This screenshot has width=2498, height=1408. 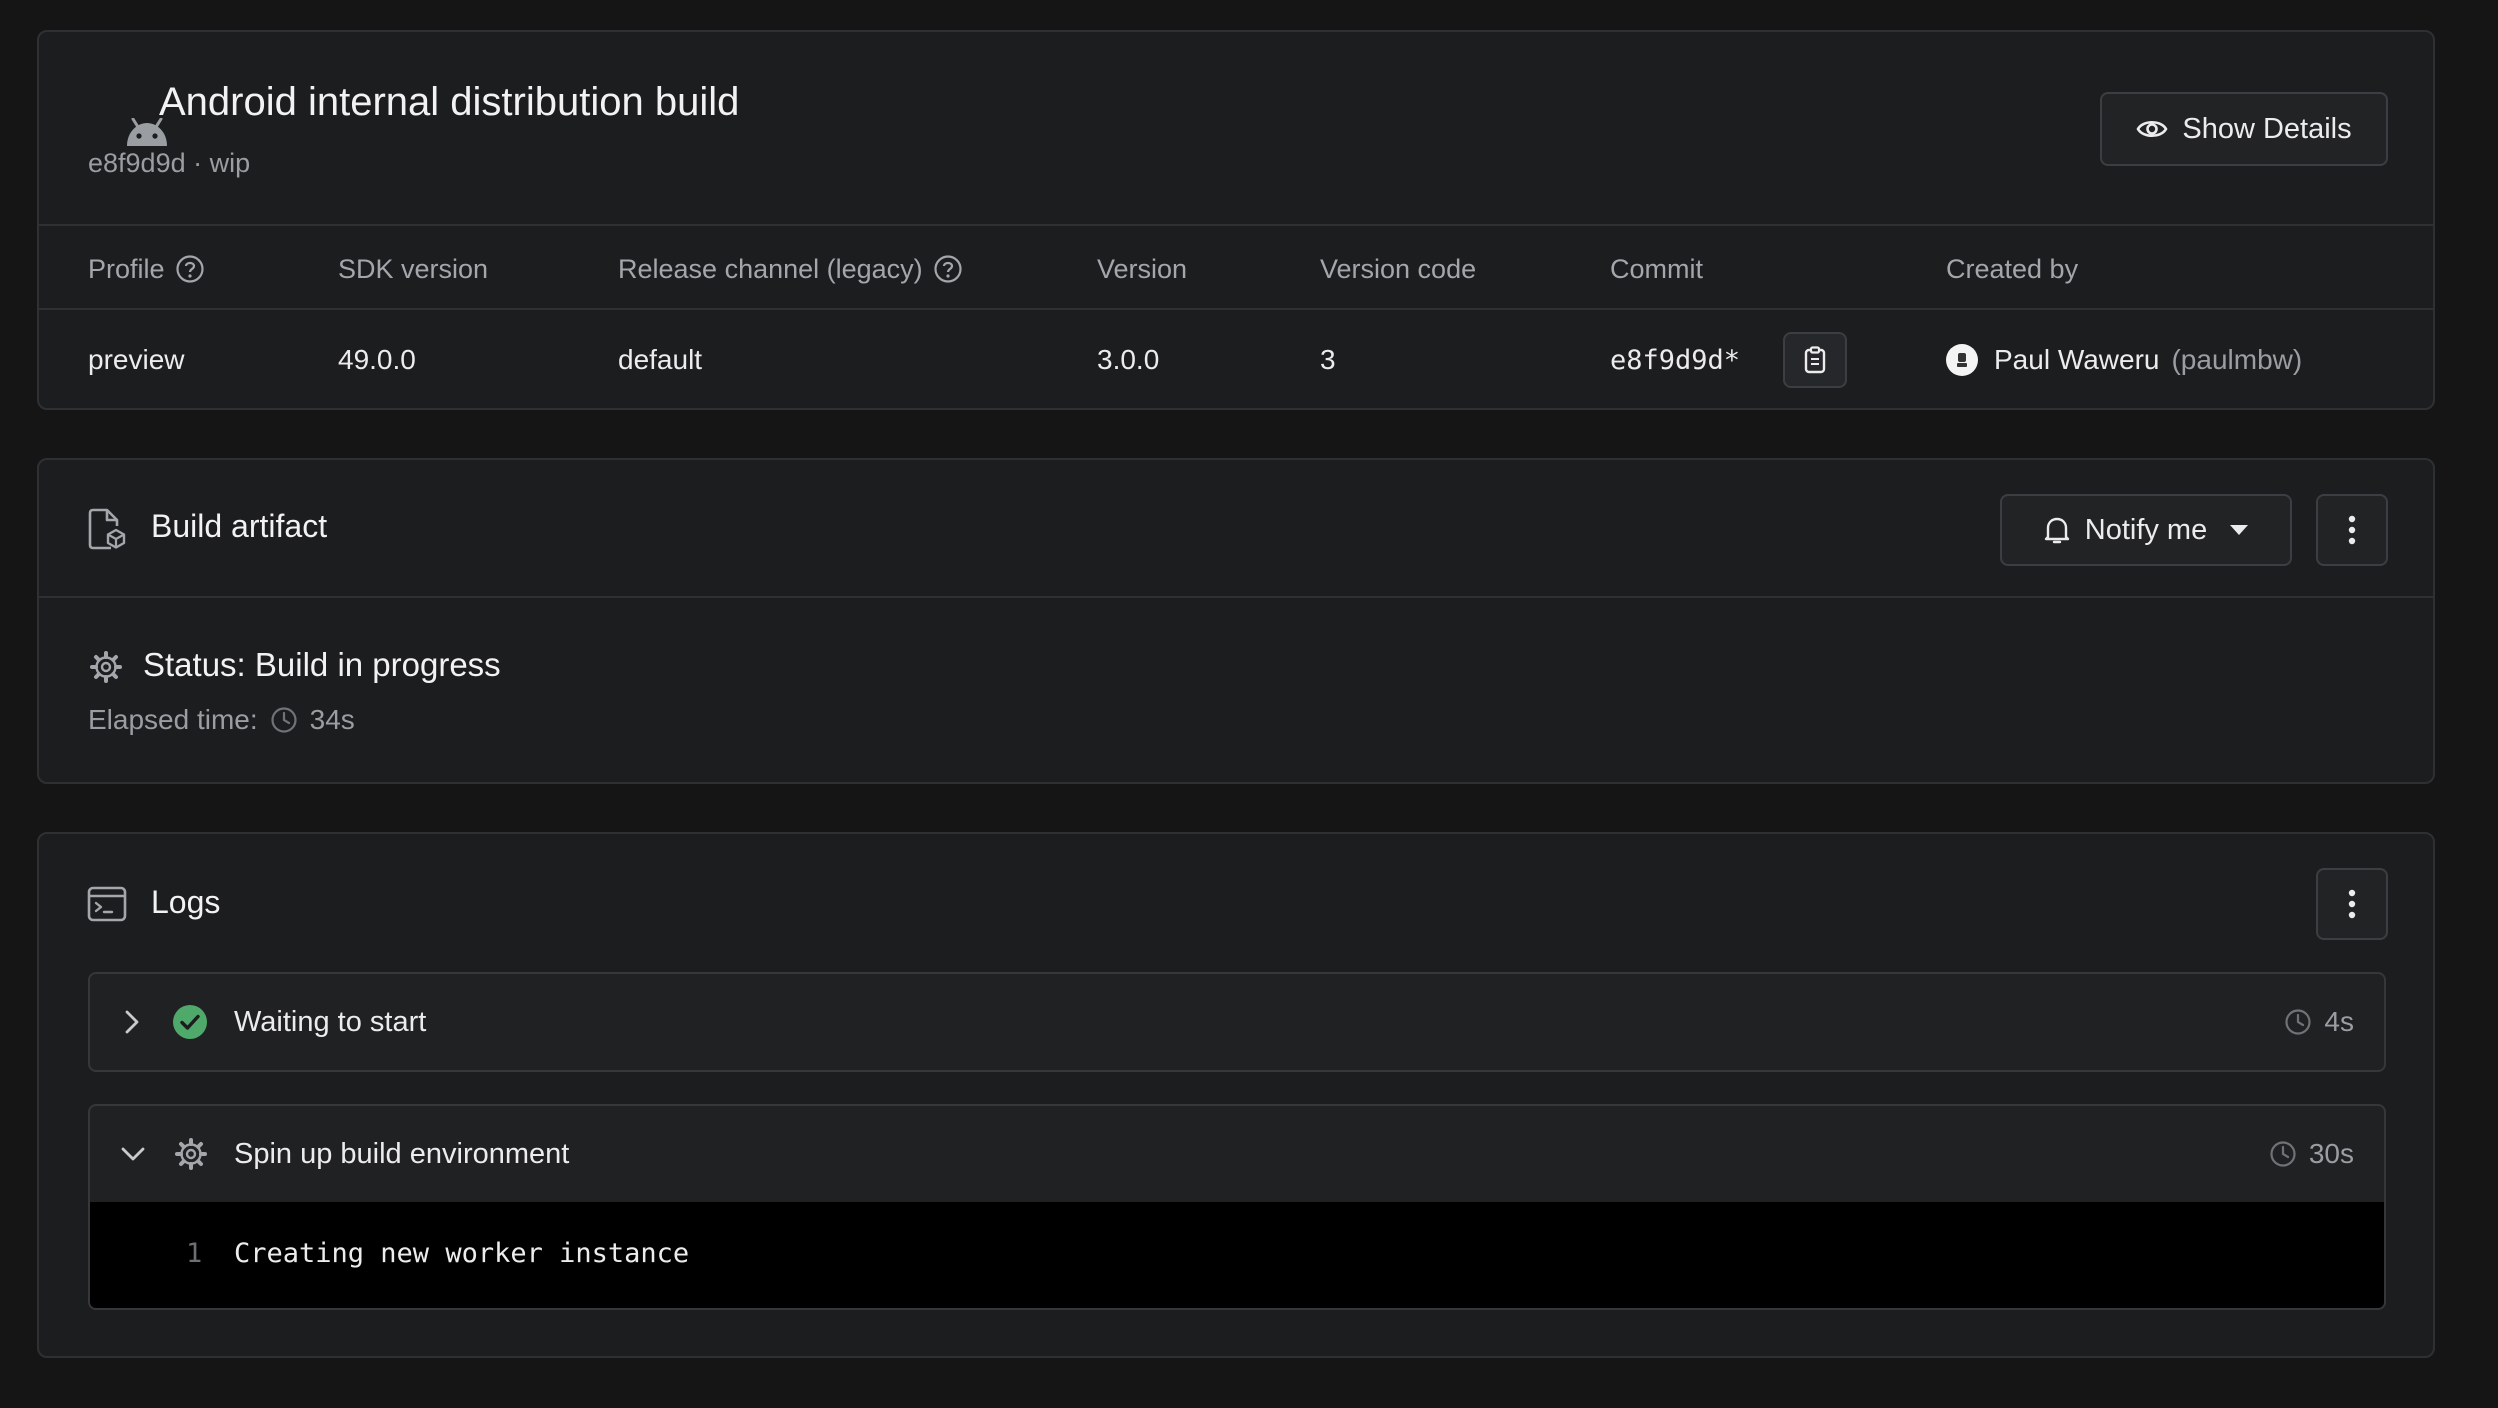 I want to click on logs-more-button, so click(x=2352, y=904).